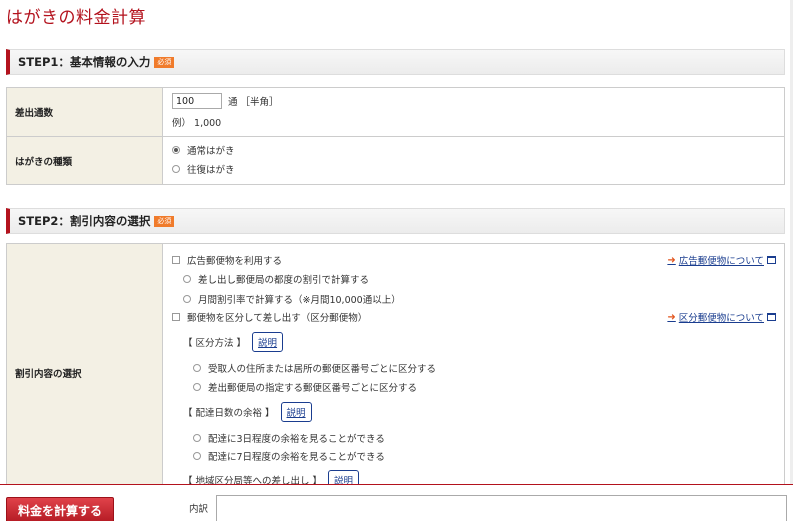  I want to click on ad-option-monthly: 月間割引率で計算する（※月間10,000通以上）, so click(292, 299).